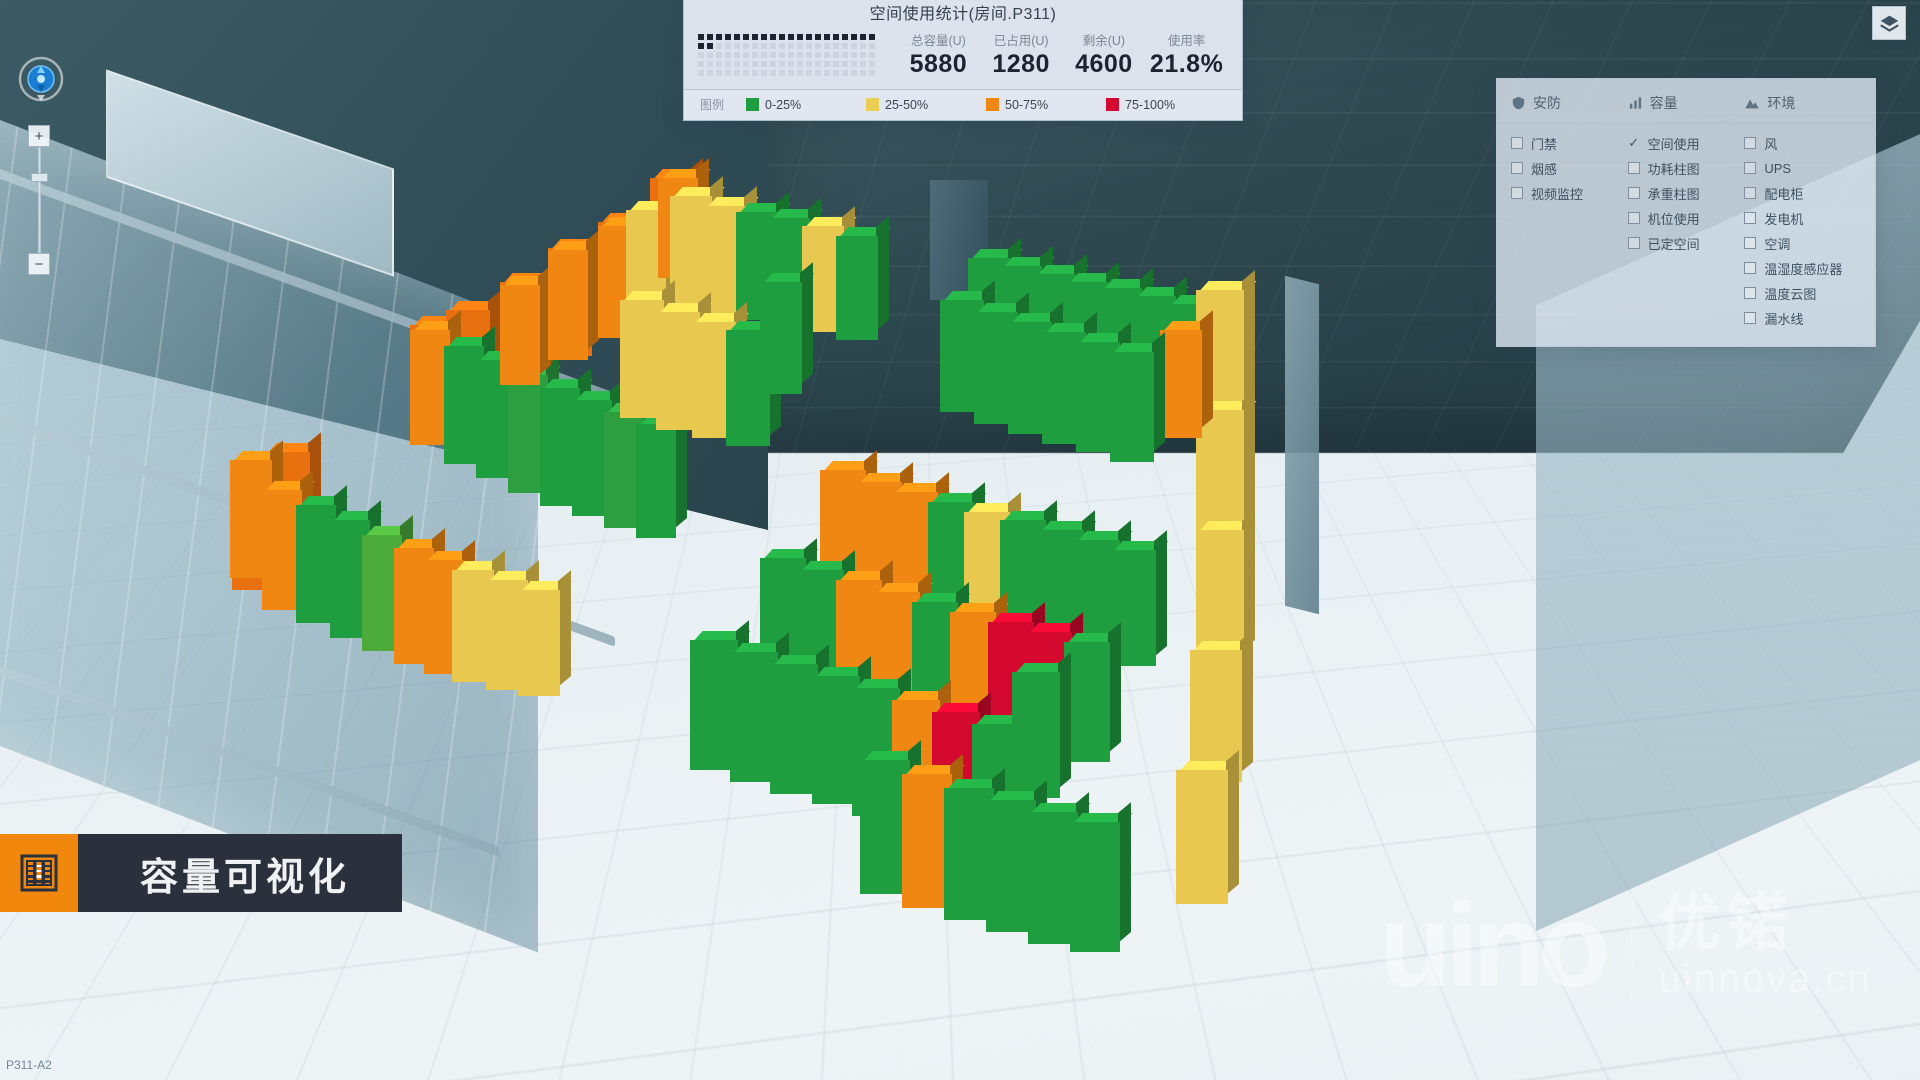  Describe the element at coordinates (986, 105) in the screenshot. I see `legend-items: 0-25% 25-50% 50-75% 75-100%` at that location.